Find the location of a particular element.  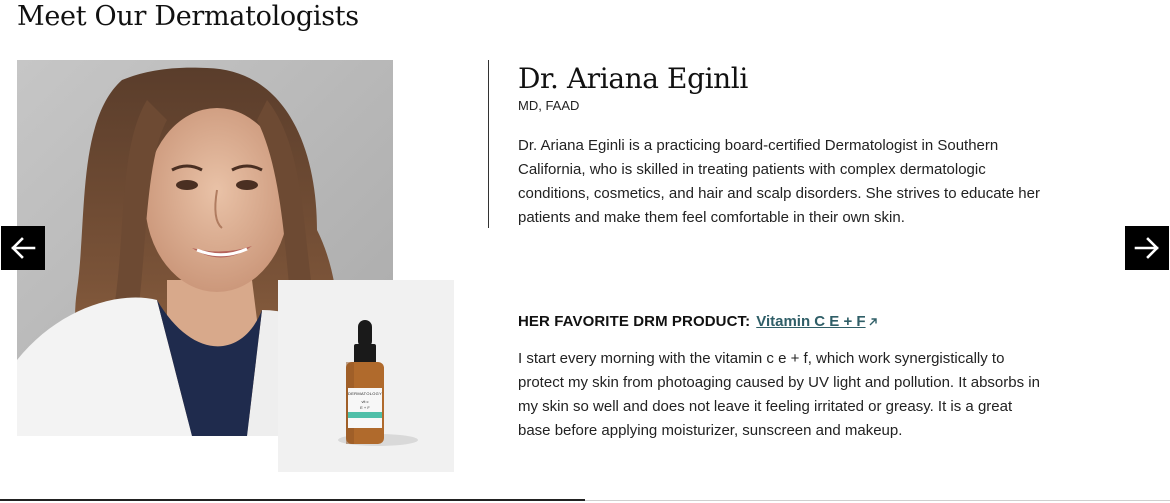

favorite-product: HER FAVORITE DRM PRODUCT: Vitamin C E + F is located at coordinates (698, 322).